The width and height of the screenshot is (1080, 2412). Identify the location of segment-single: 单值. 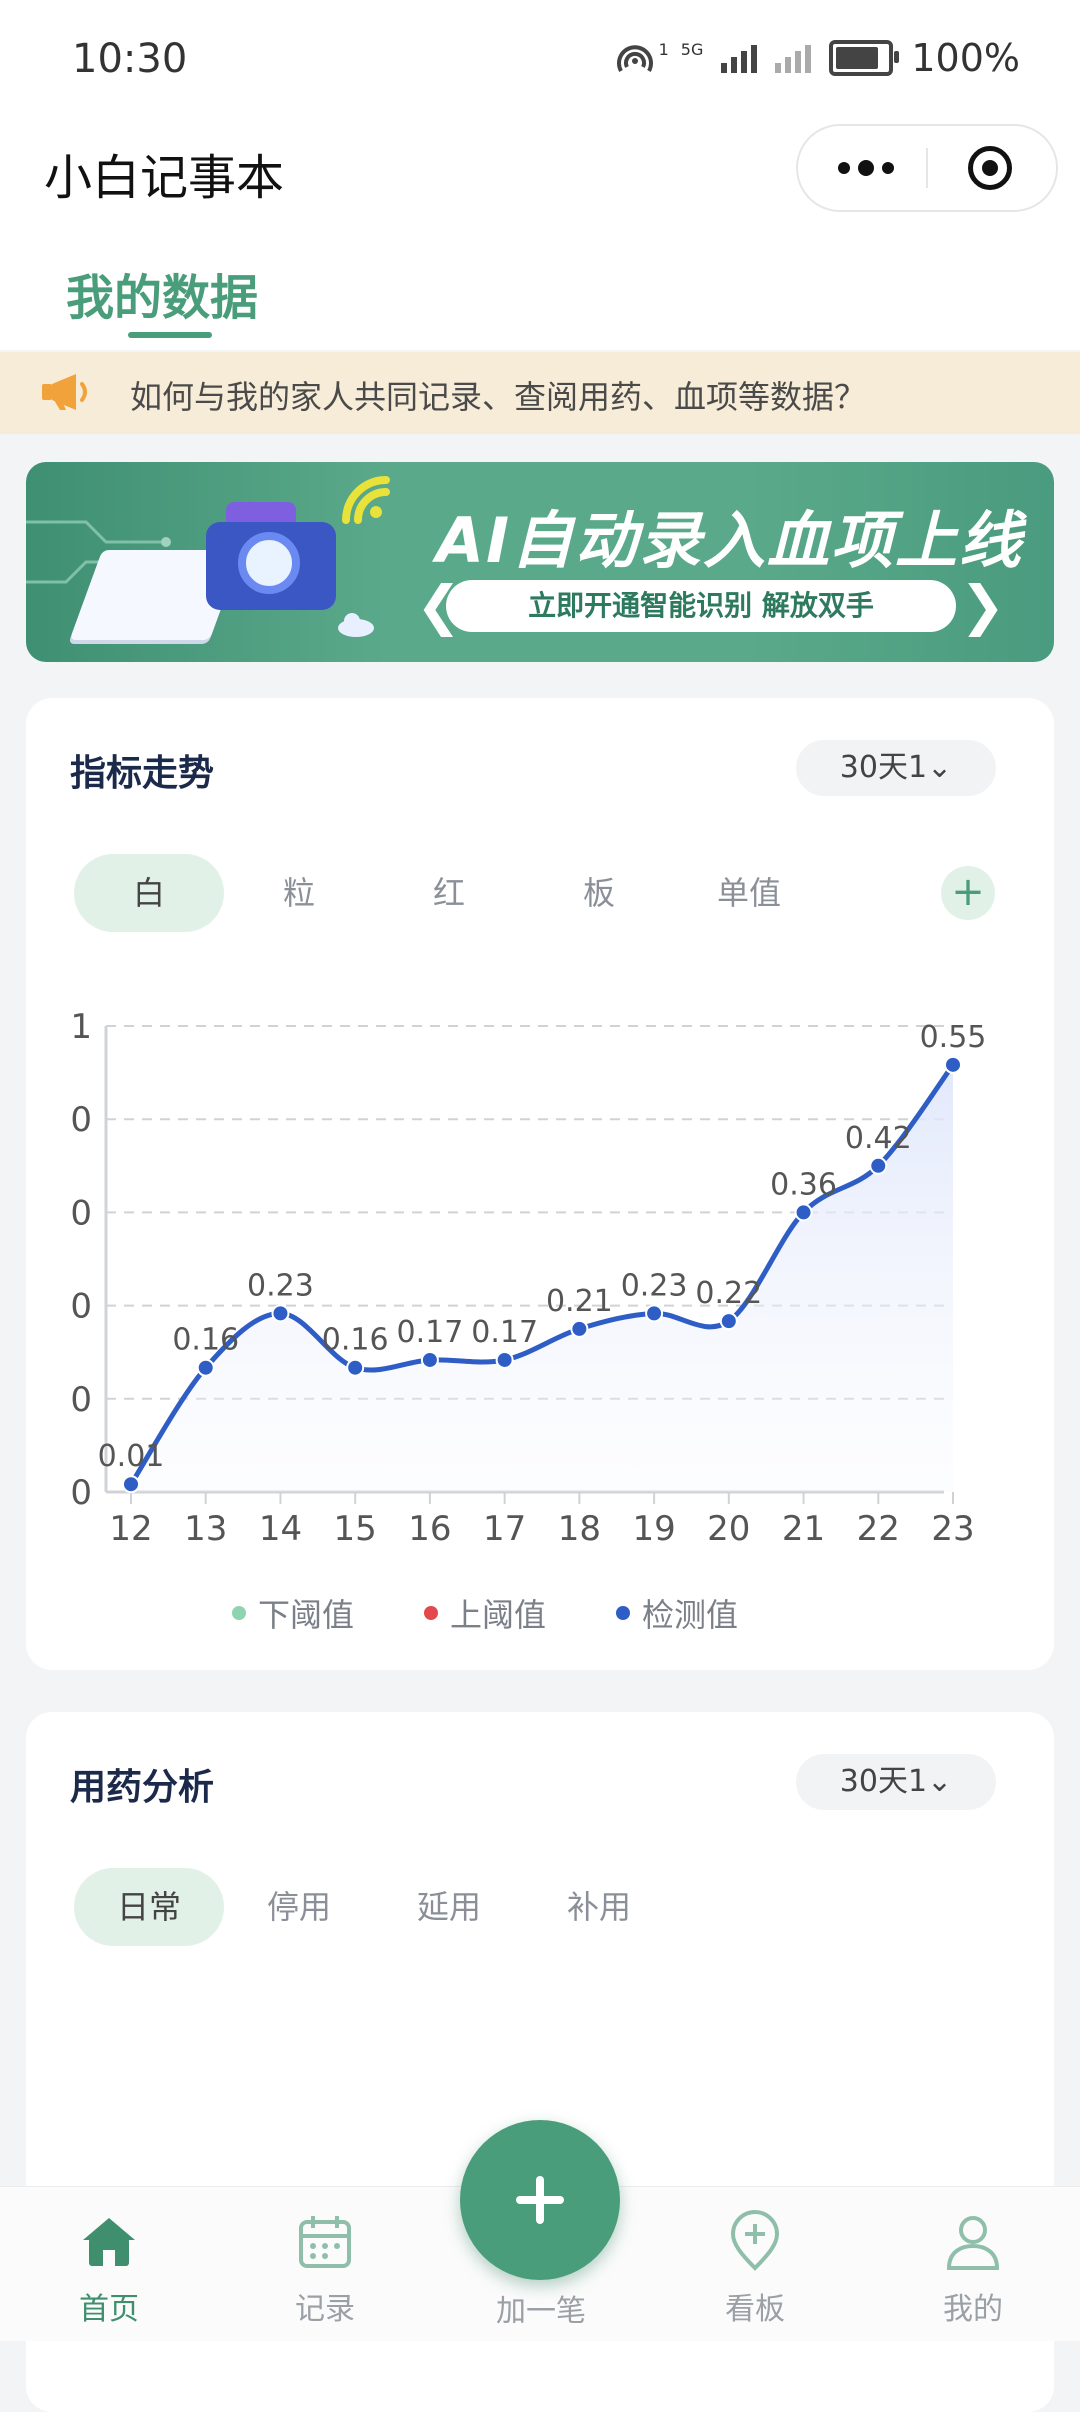
(749, 893).